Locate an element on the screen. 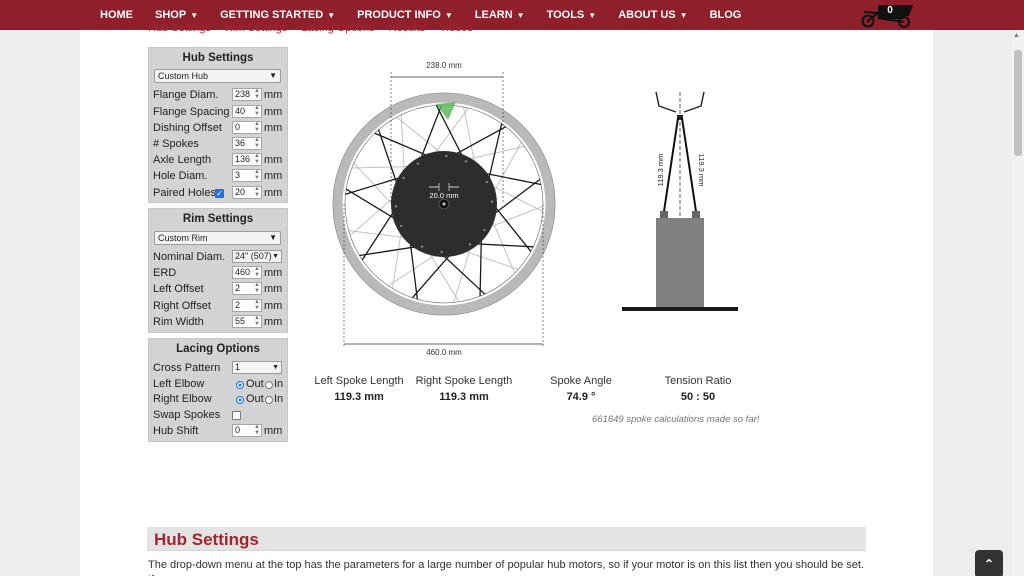  rim-settings-title: Rim Settings is located at coordinates (218, 219).